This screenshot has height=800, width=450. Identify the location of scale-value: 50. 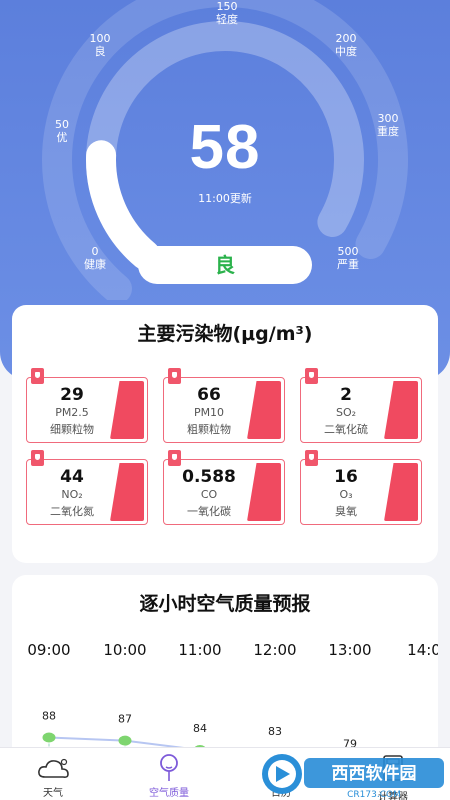
(62, 124).